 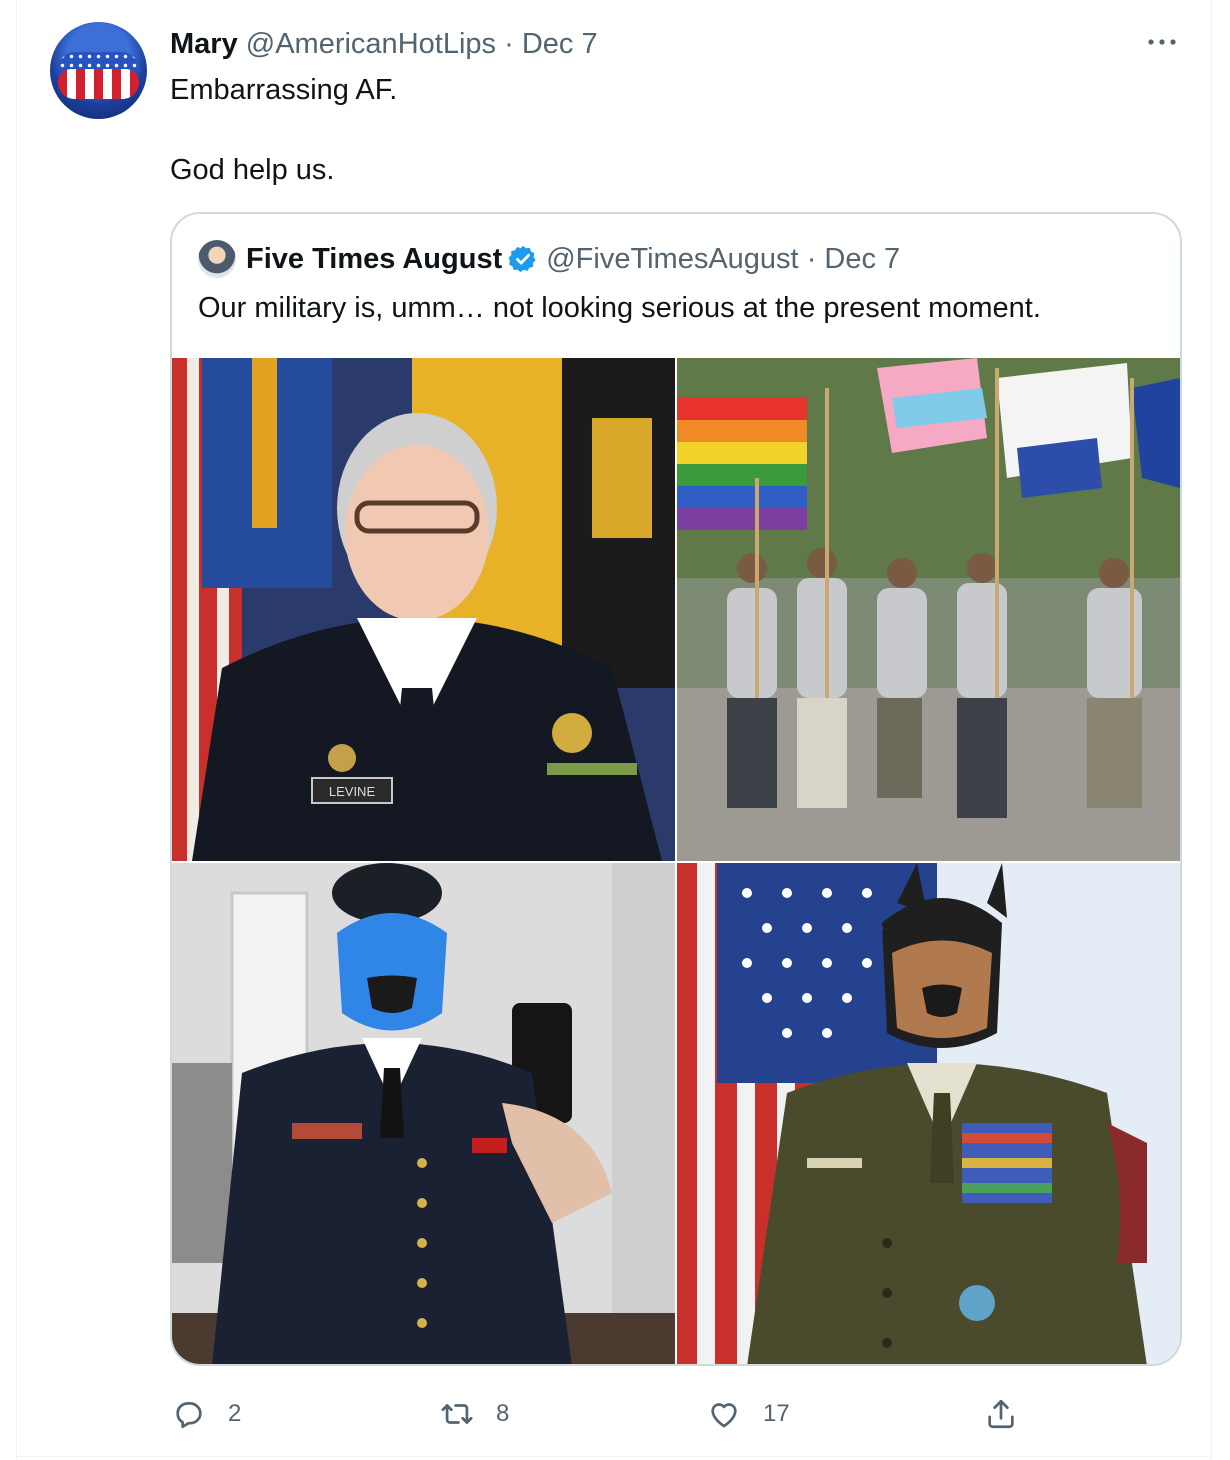 I want to click on author-name: Mary, so click(x=204, y=44).